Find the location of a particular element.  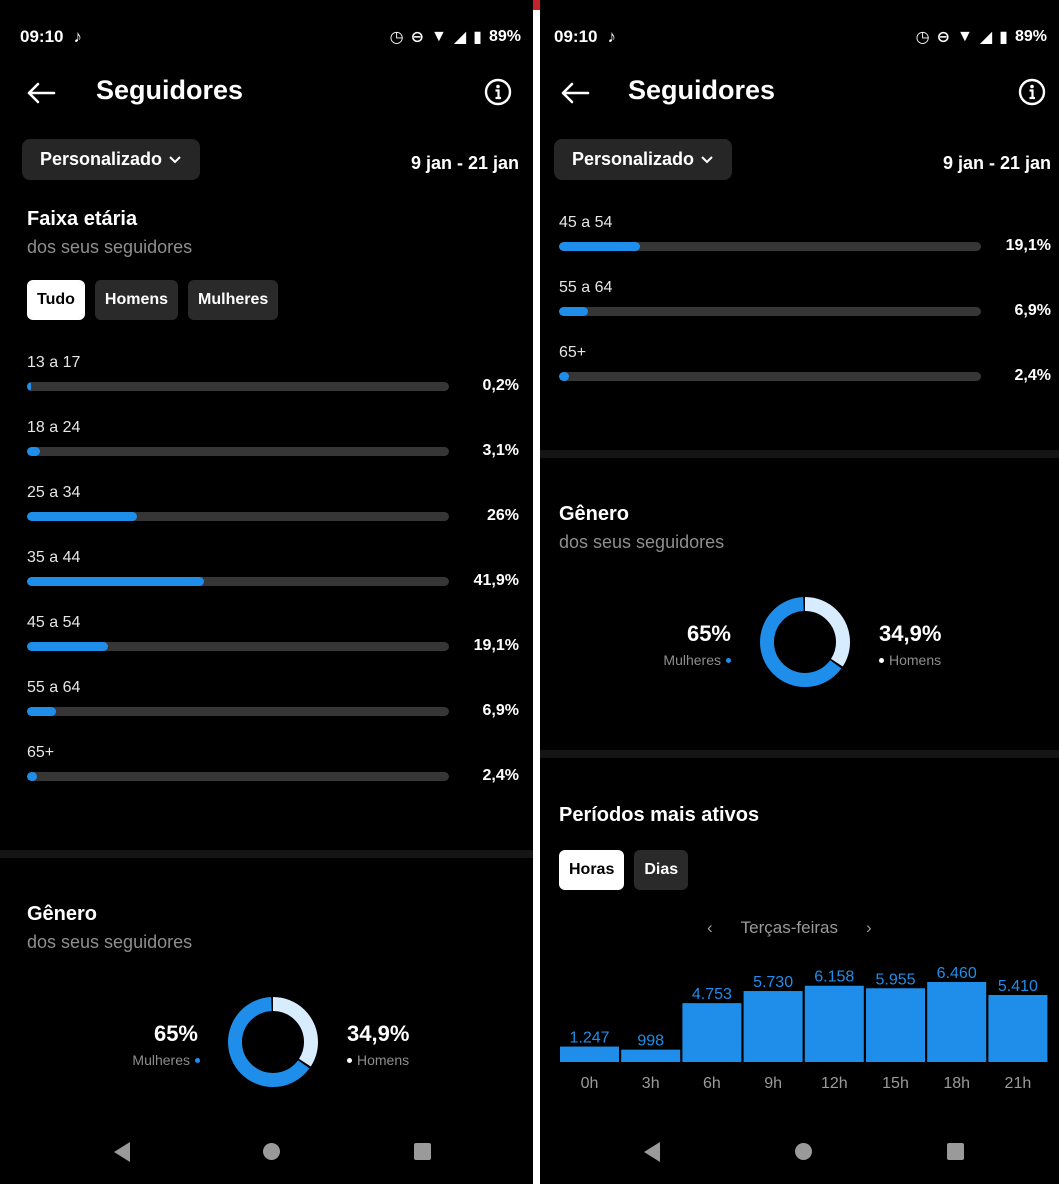

hour-value-label: 4.753 is located at coordinates (712, 994).